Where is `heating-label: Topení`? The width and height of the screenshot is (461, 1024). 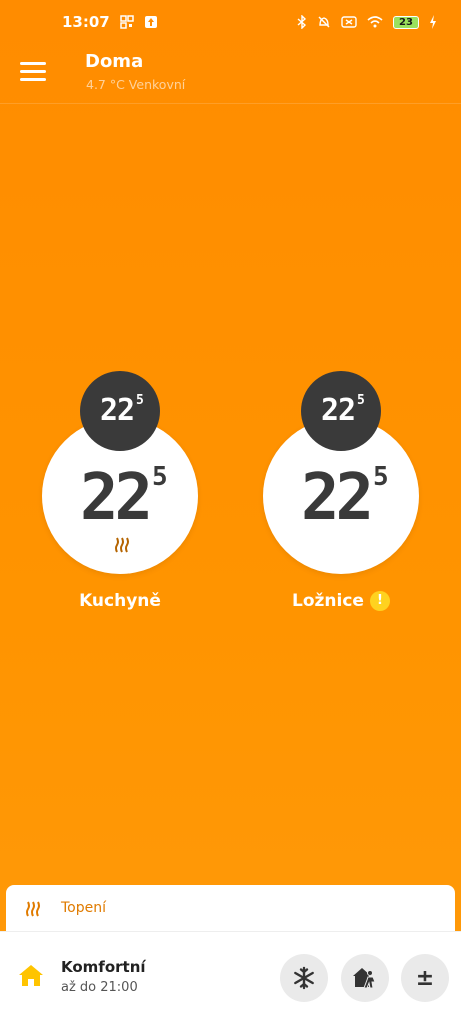
heating-label: Topení is located at coordinates (84, 908).